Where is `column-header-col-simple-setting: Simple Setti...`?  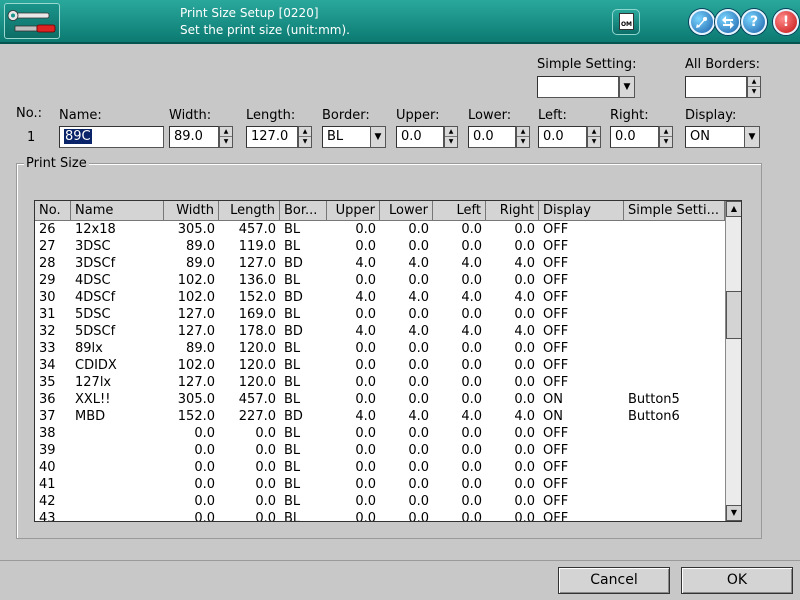 column-header-col-simple-setting: Simple Setti... is located at coordinates (674, 211).